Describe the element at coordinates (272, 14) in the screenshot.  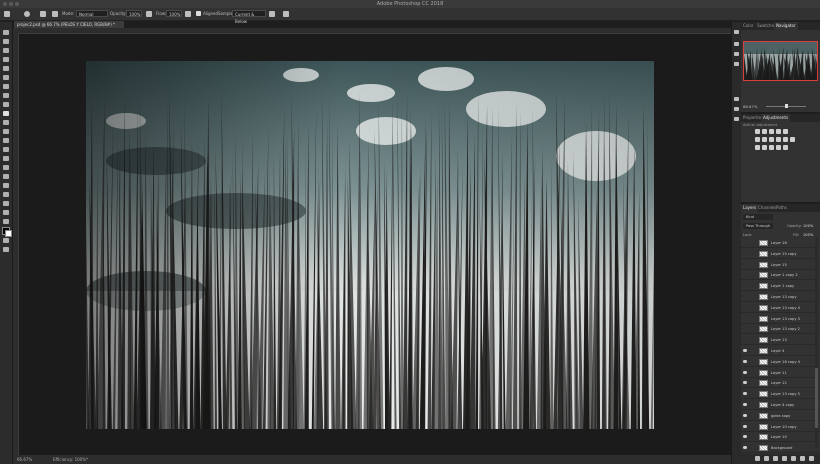
I see `ignore-adjustment-layers-icon` at that location.